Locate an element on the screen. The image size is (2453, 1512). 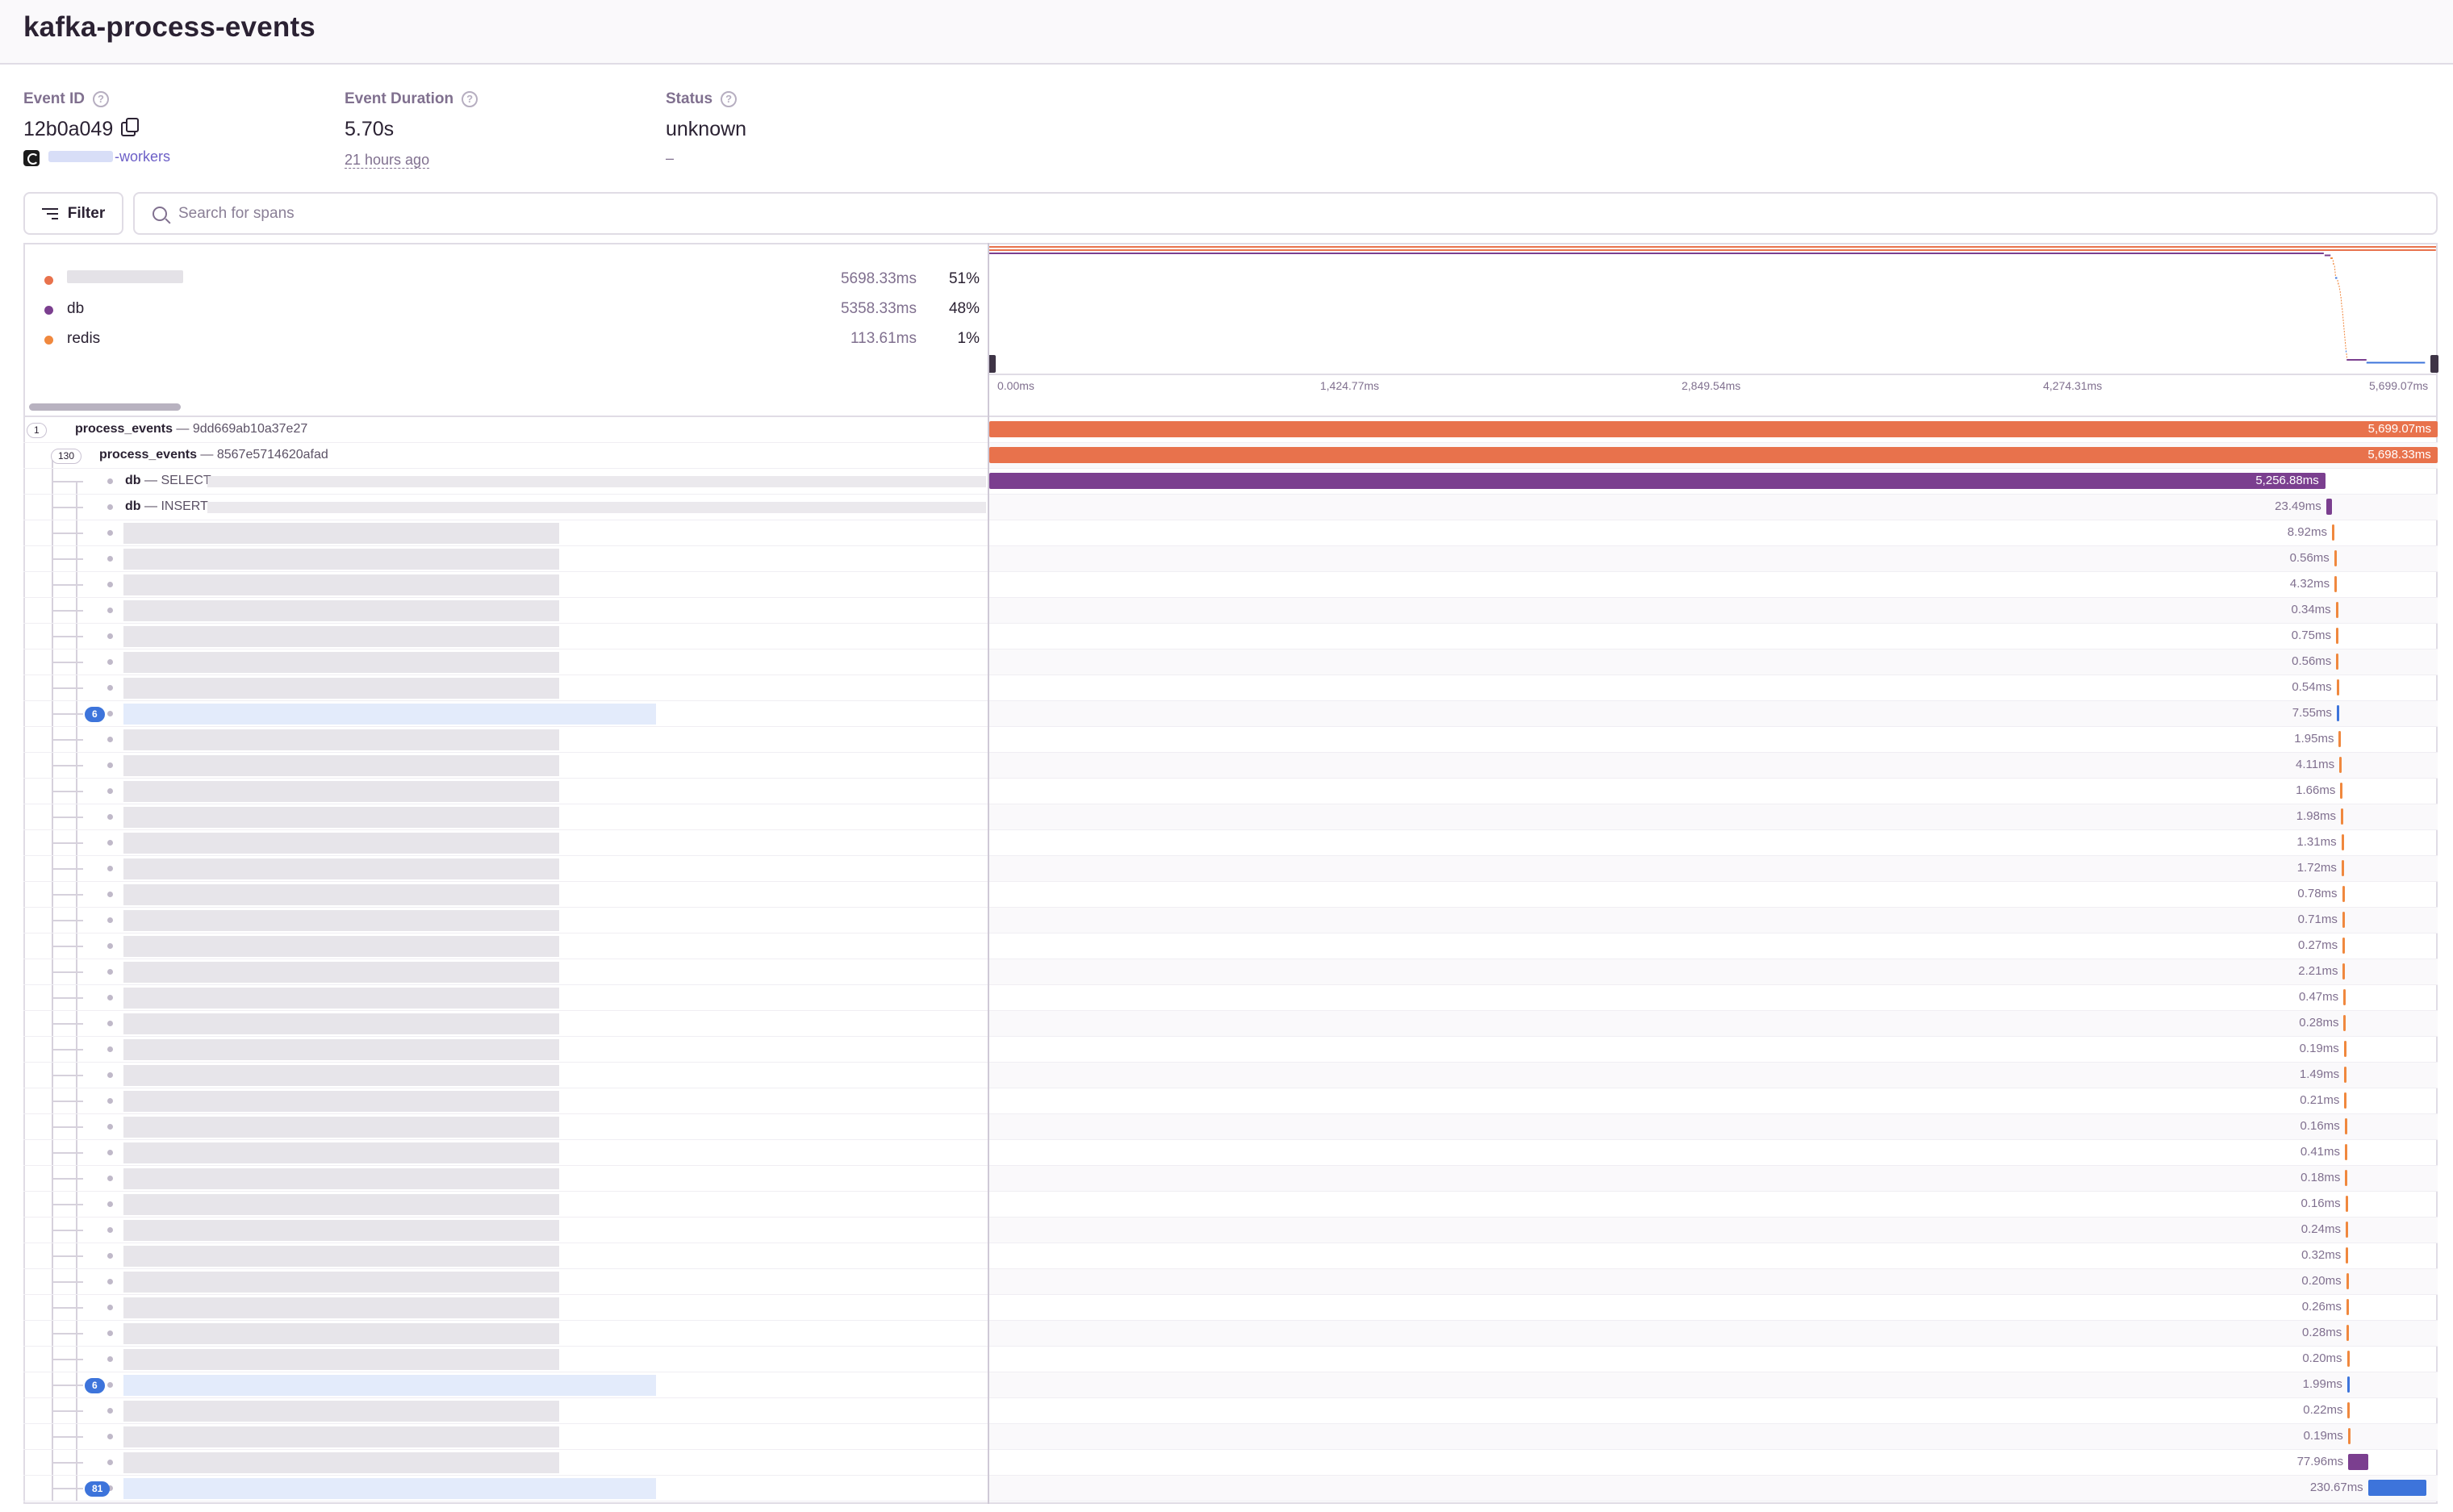
span-row: 1.66ms is located at coordinates (1230, 791).